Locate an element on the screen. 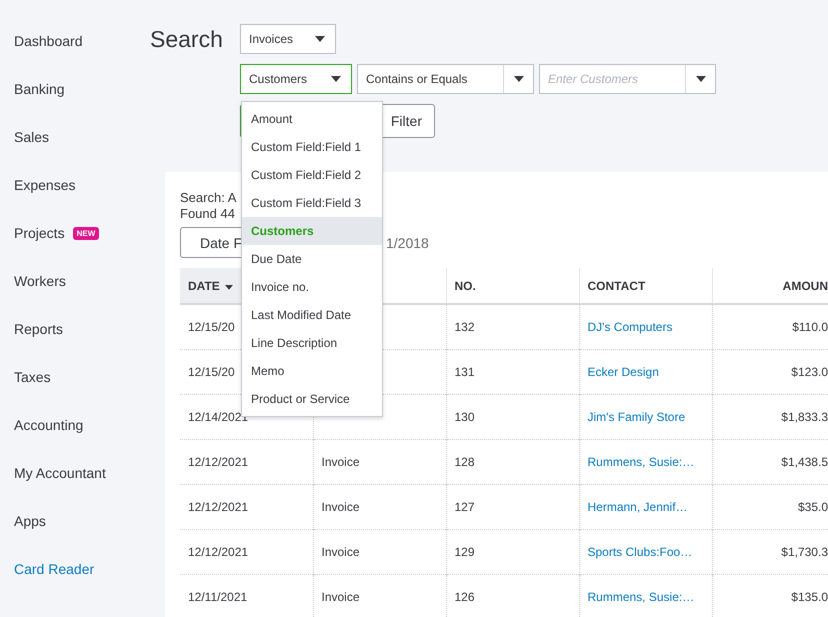 Image resolution: width=828 pixels, height=617 pixels. date-range-text: 1/2018 is located at coordinates (407, 242).